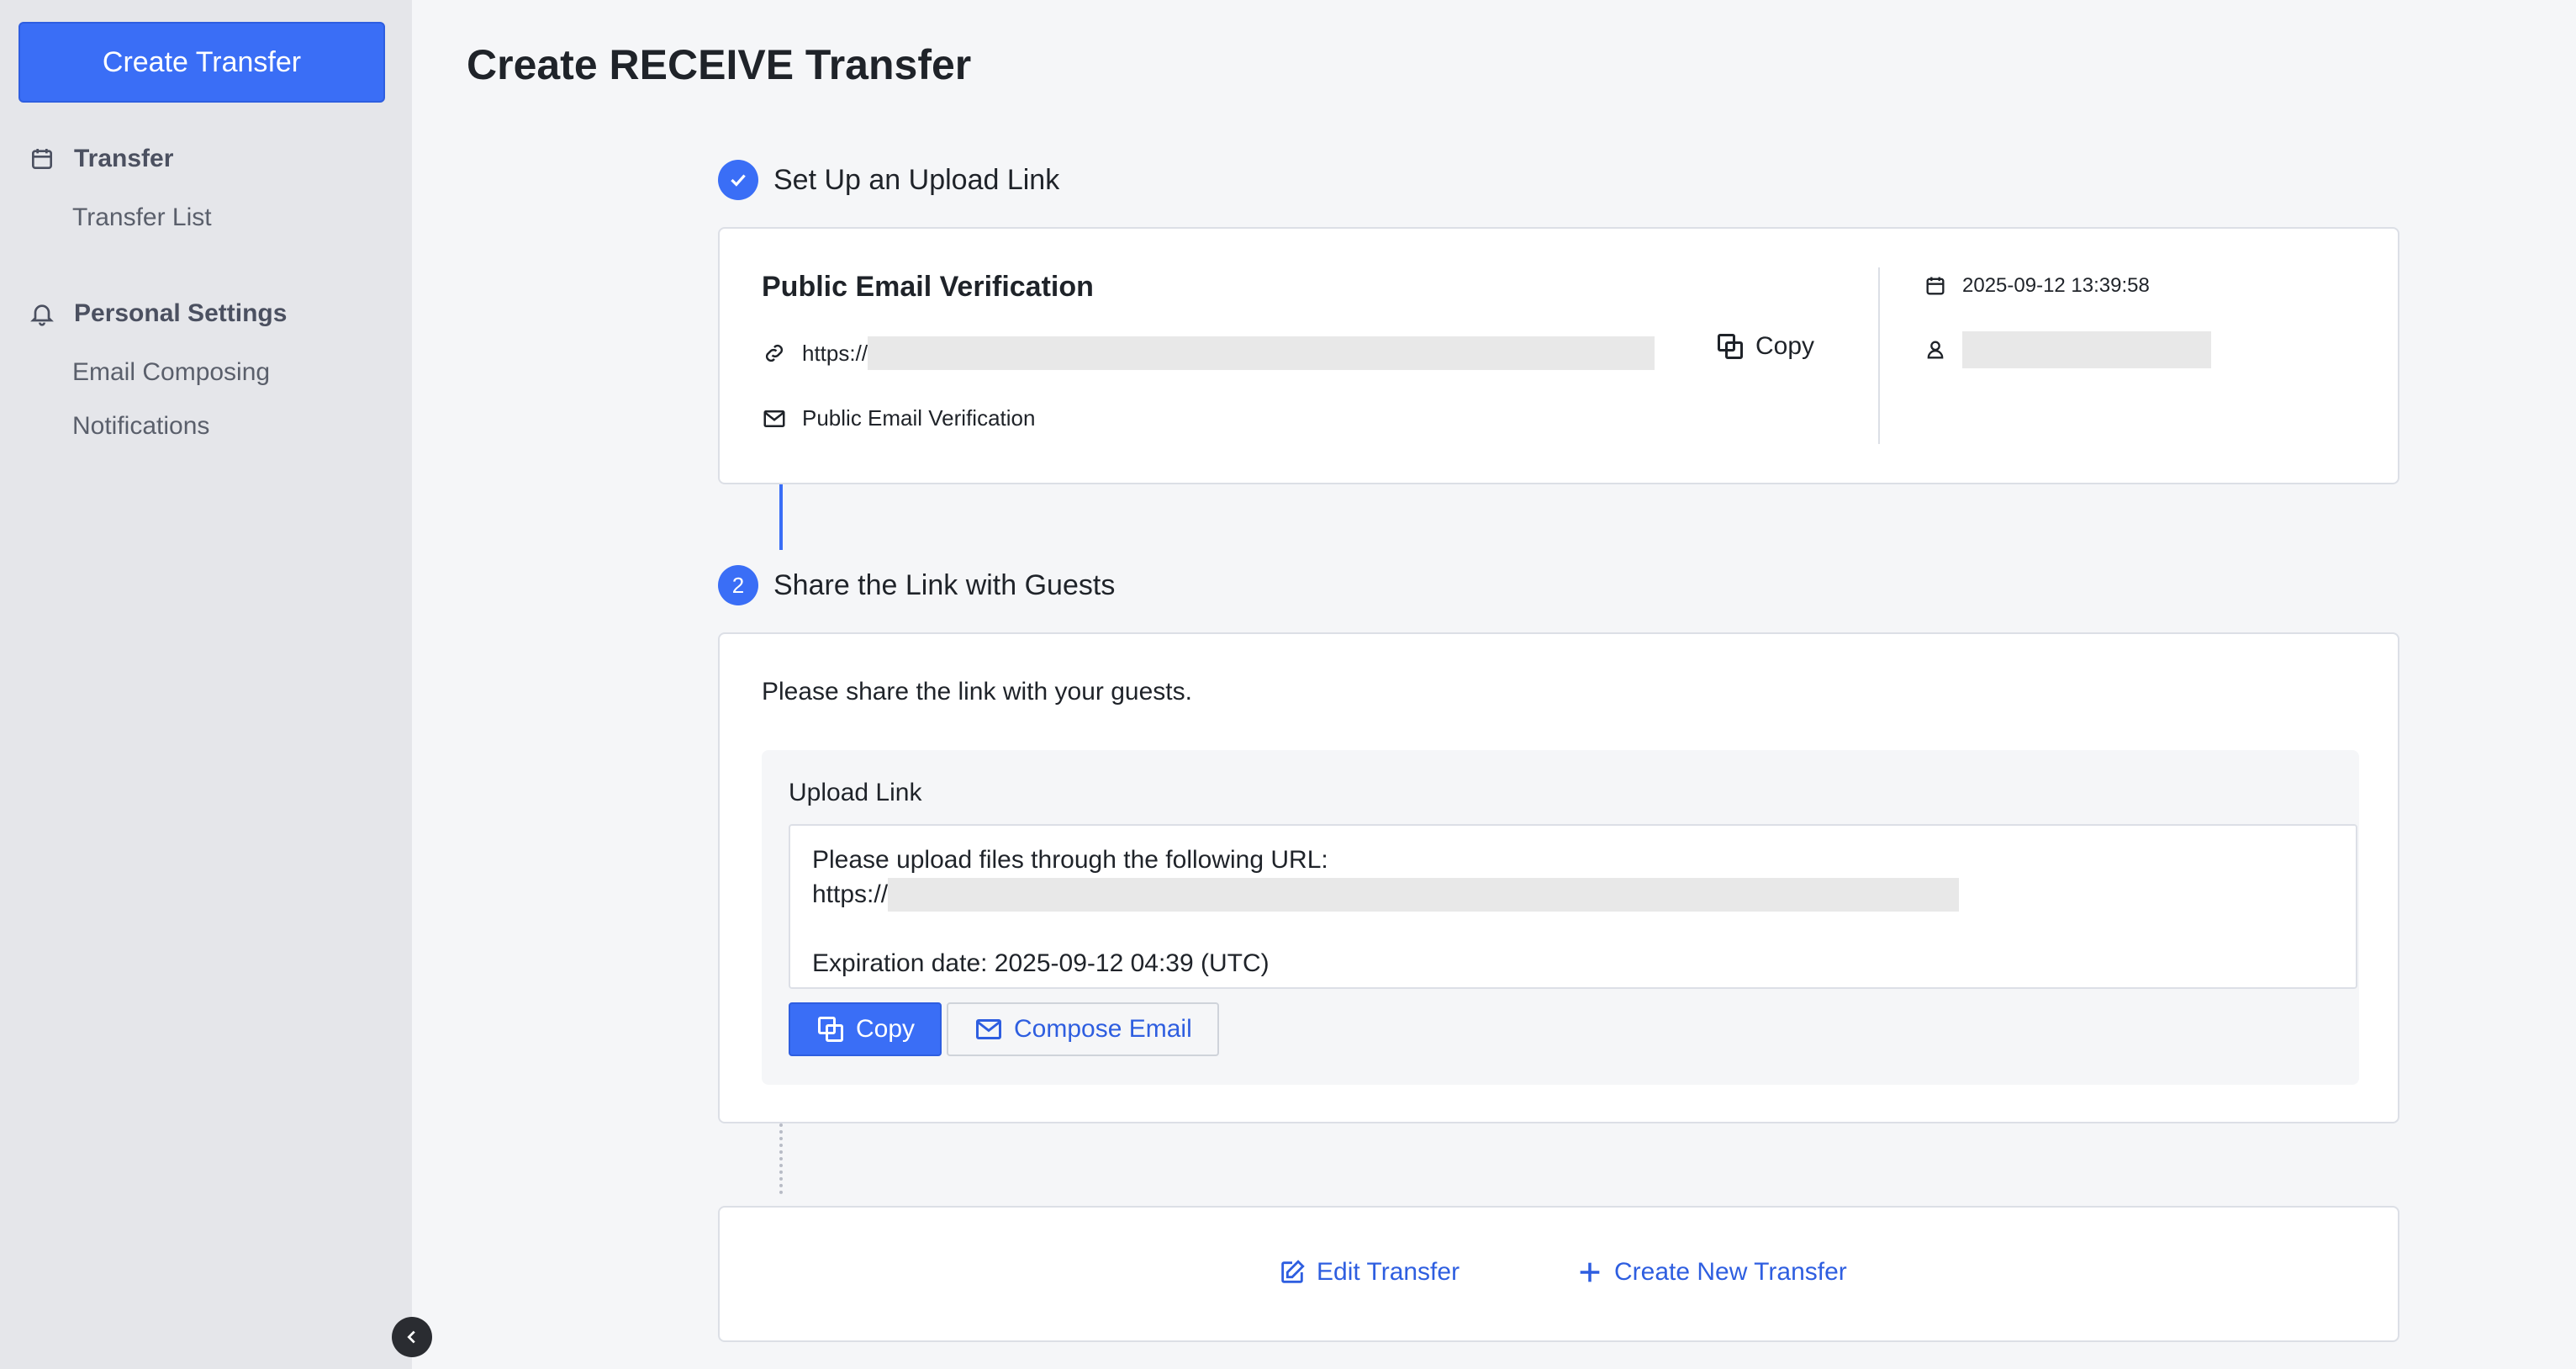 This screenshot has width=2576, height=1369. Describe the element at coordinates (720, 65) in the screenshot. I see `page-title: Create RECEIVE Transfer` at that location.